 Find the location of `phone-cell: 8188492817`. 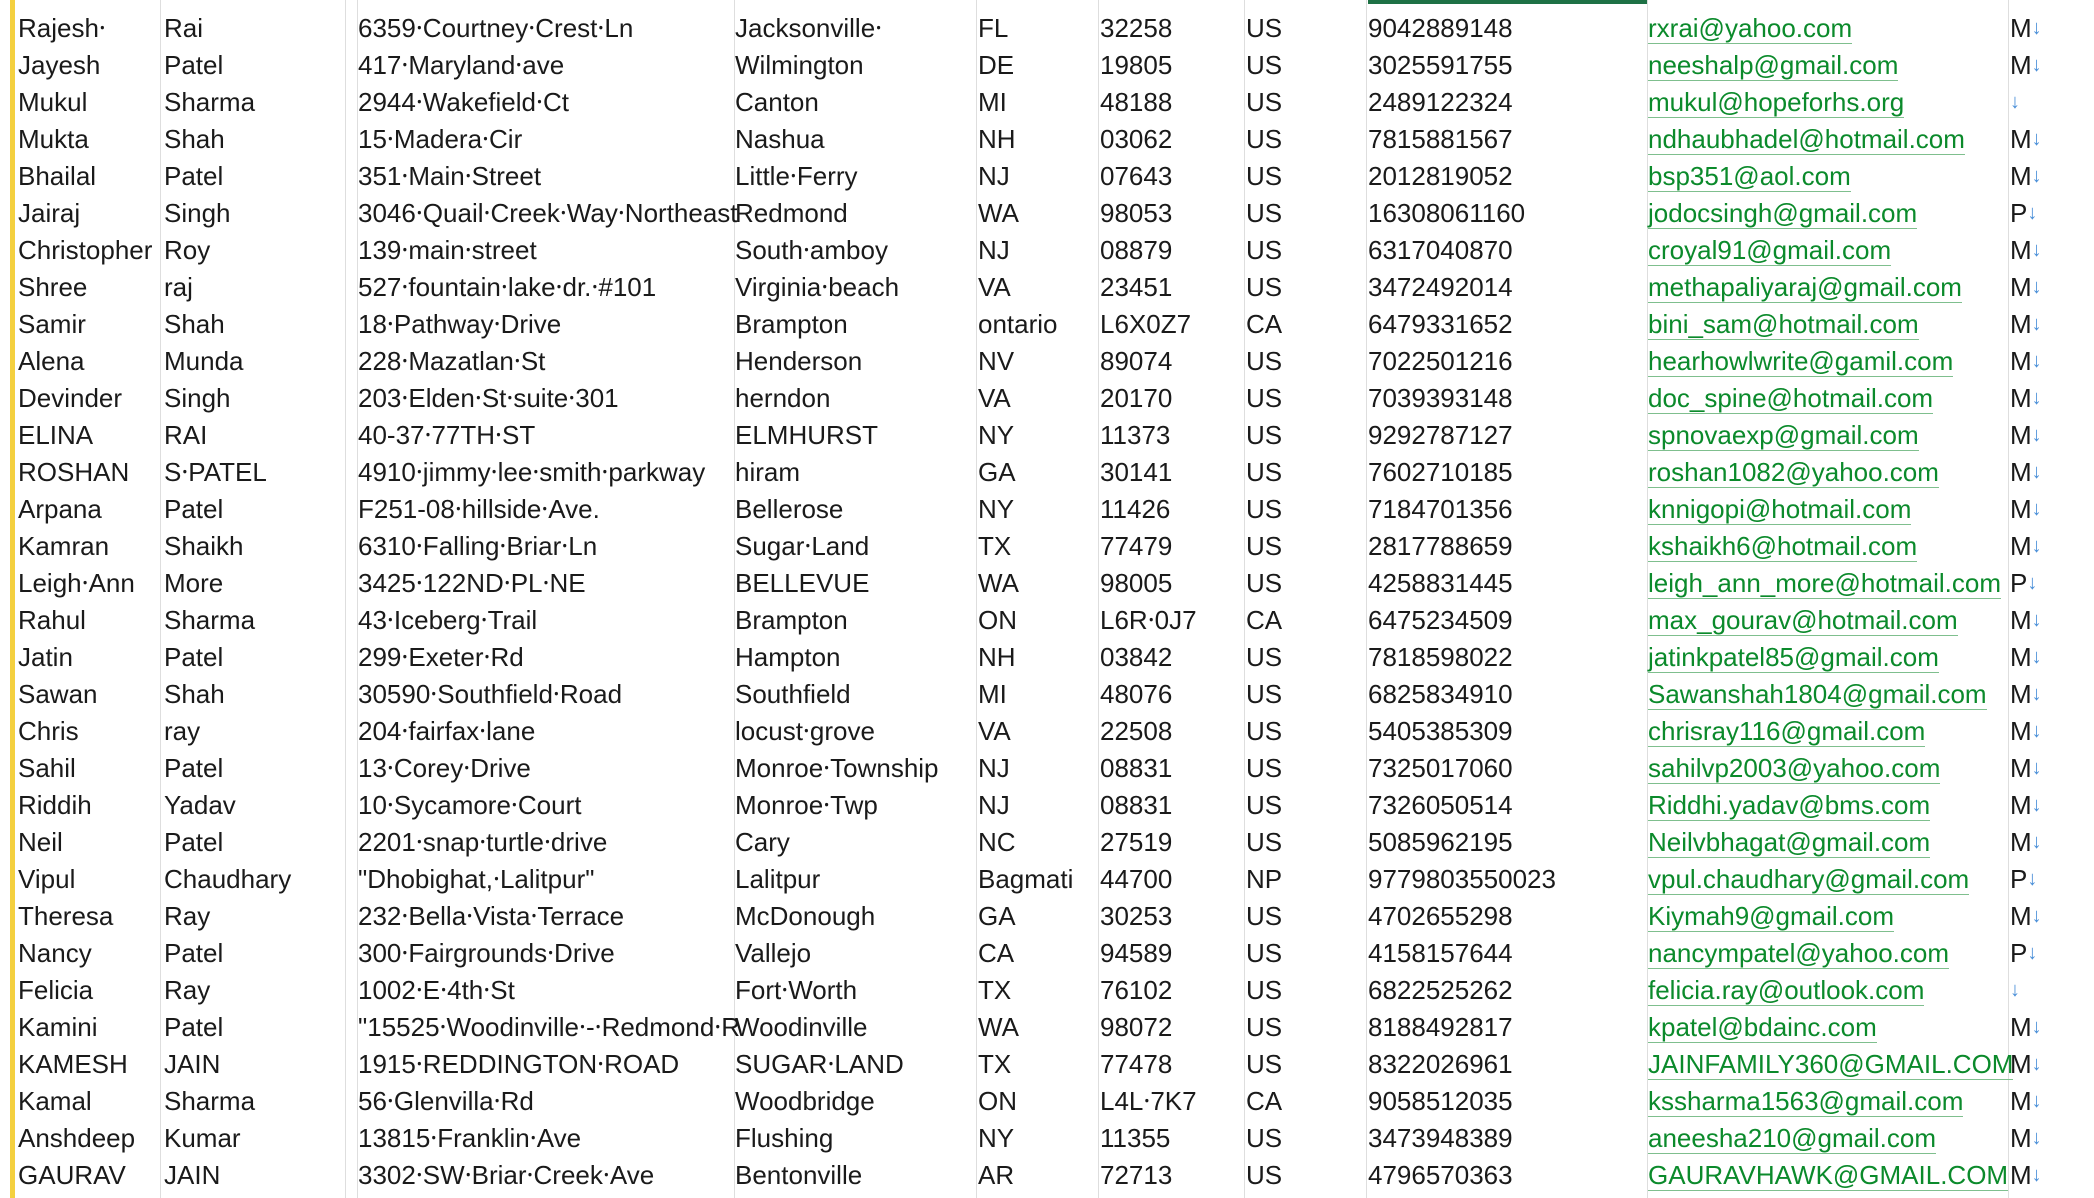

phone-cell: 8188492817 is located at coordinates (1507, 1025).